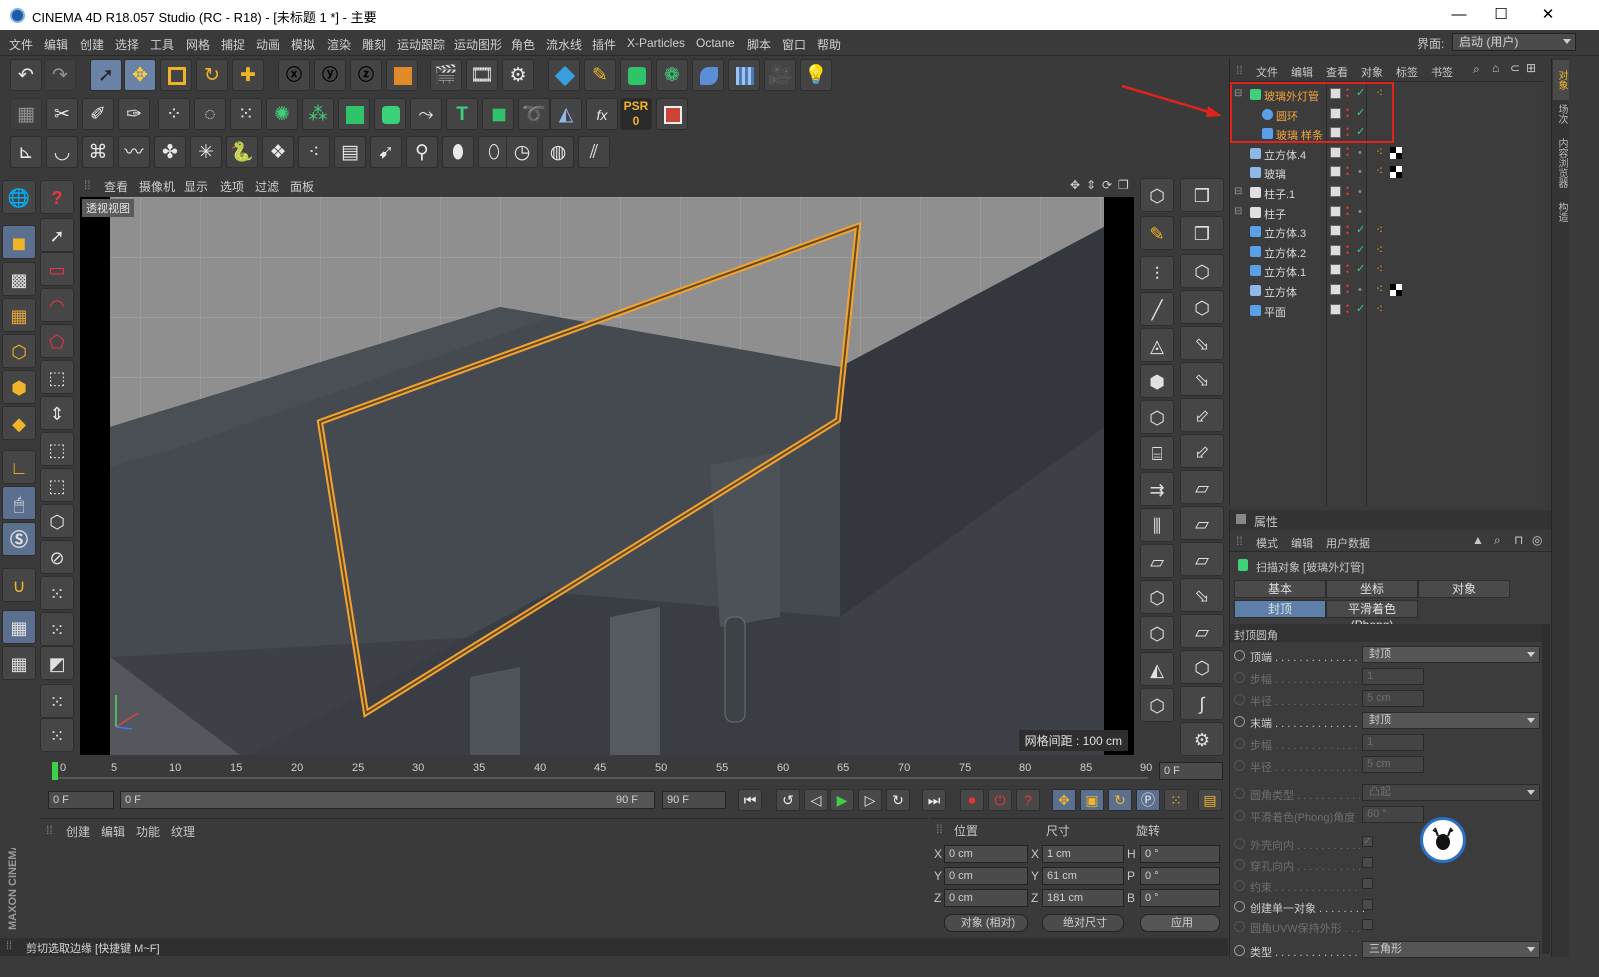  What do you see at coordinates (57, 629) in the screenshot?
I see `left-tool-14: ⁙` at bounding box center [57, 629].